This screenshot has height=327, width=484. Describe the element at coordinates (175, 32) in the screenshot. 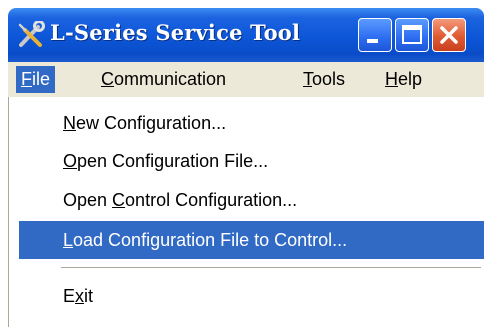

I see `window-title: L-Series Service Tool` at that location.